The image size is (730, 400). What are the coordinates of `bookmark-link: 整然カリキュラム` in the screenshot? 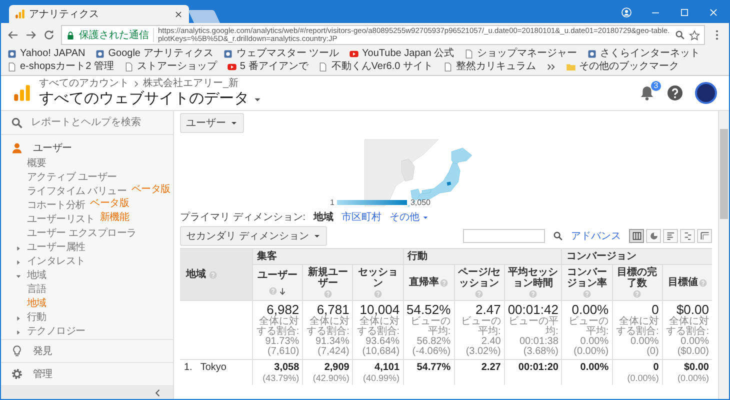 It's located at (496, 67).